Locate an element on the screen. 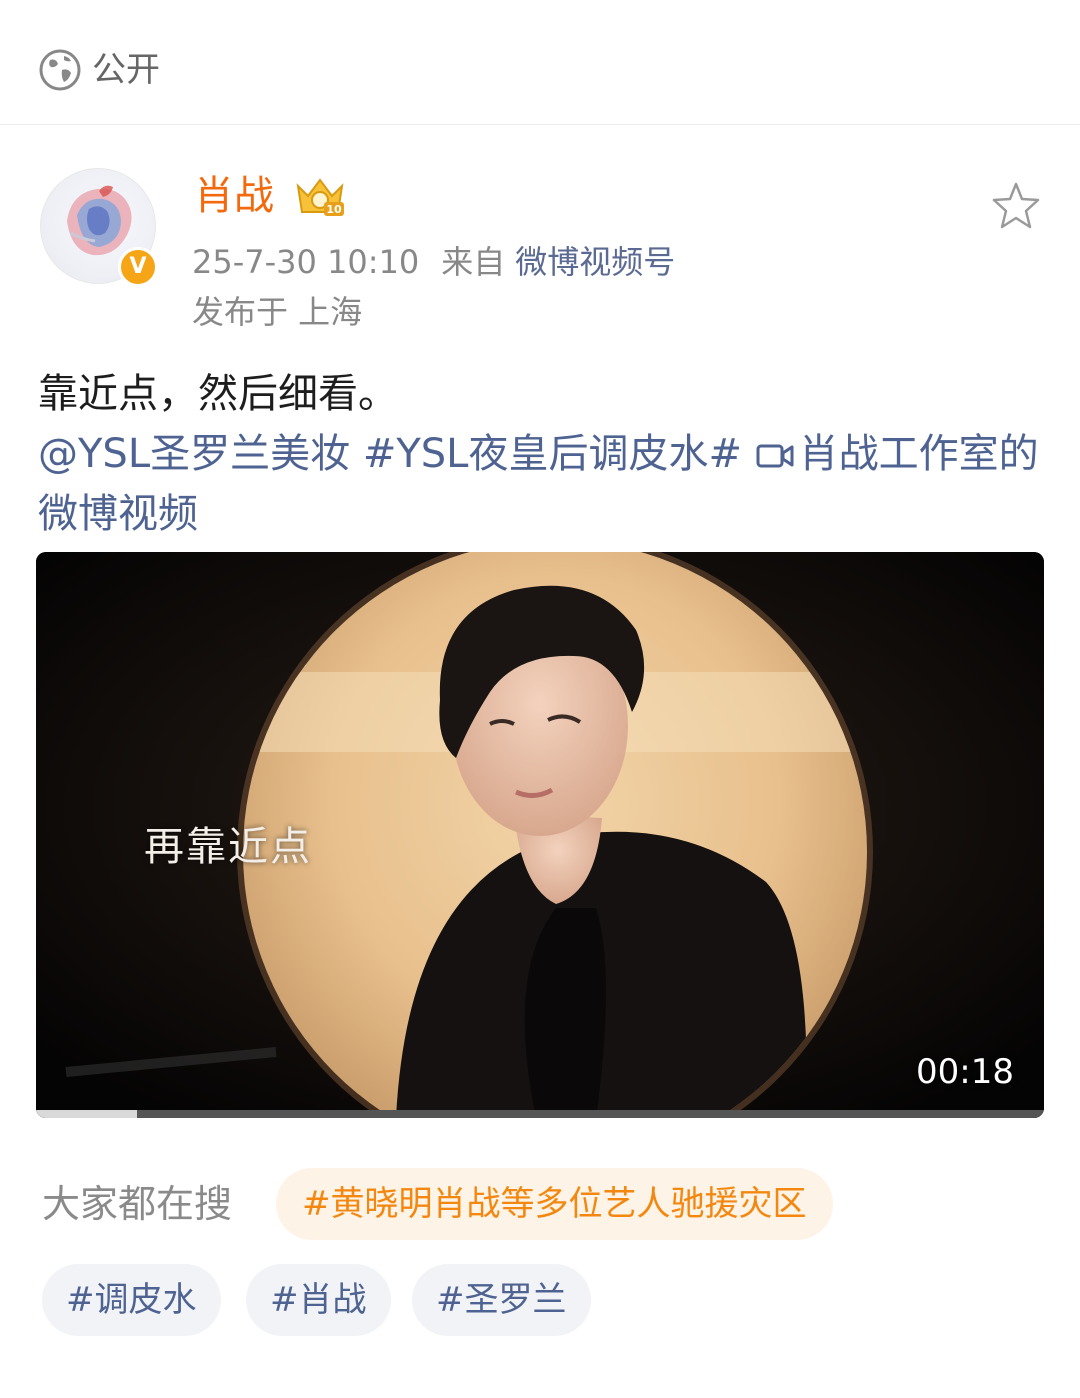 The width and height of the screenshot is (1080, 1398). tag-chip: #圣罗兰 is located at coordinates (501, 1300).